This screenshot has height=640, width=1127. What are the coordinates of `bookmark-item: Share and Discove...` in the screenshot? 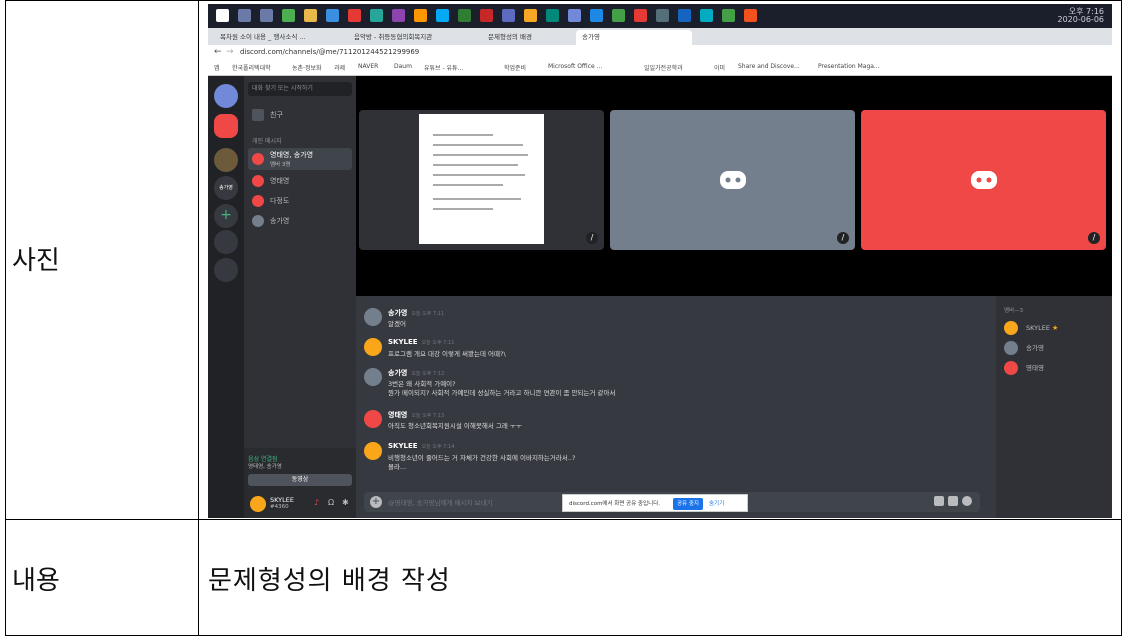 It's located at (769, 66).